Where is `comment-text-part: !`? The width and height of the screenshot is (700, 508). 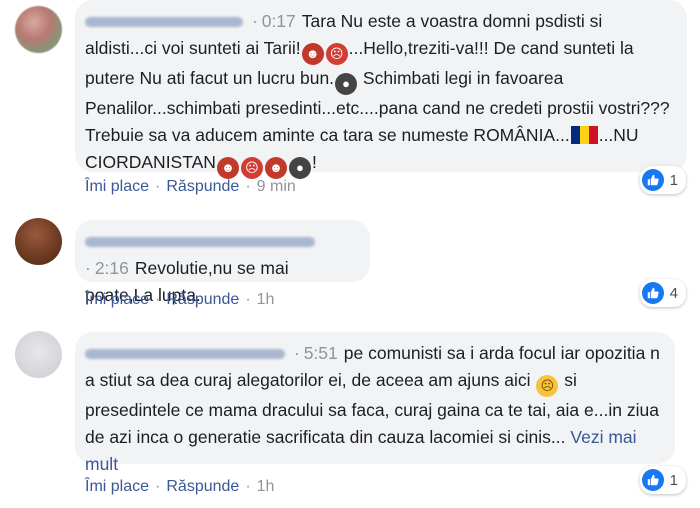 comment-text-part: ! is located at coordinates (314, 162).